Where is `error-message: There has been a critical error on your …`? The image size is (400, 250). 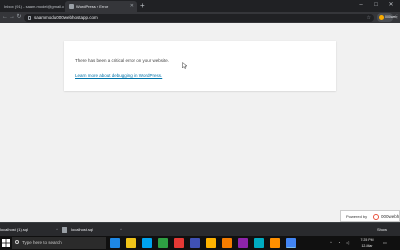 error-message: There has been a critical error on your … is located at coordinates (122, 60).